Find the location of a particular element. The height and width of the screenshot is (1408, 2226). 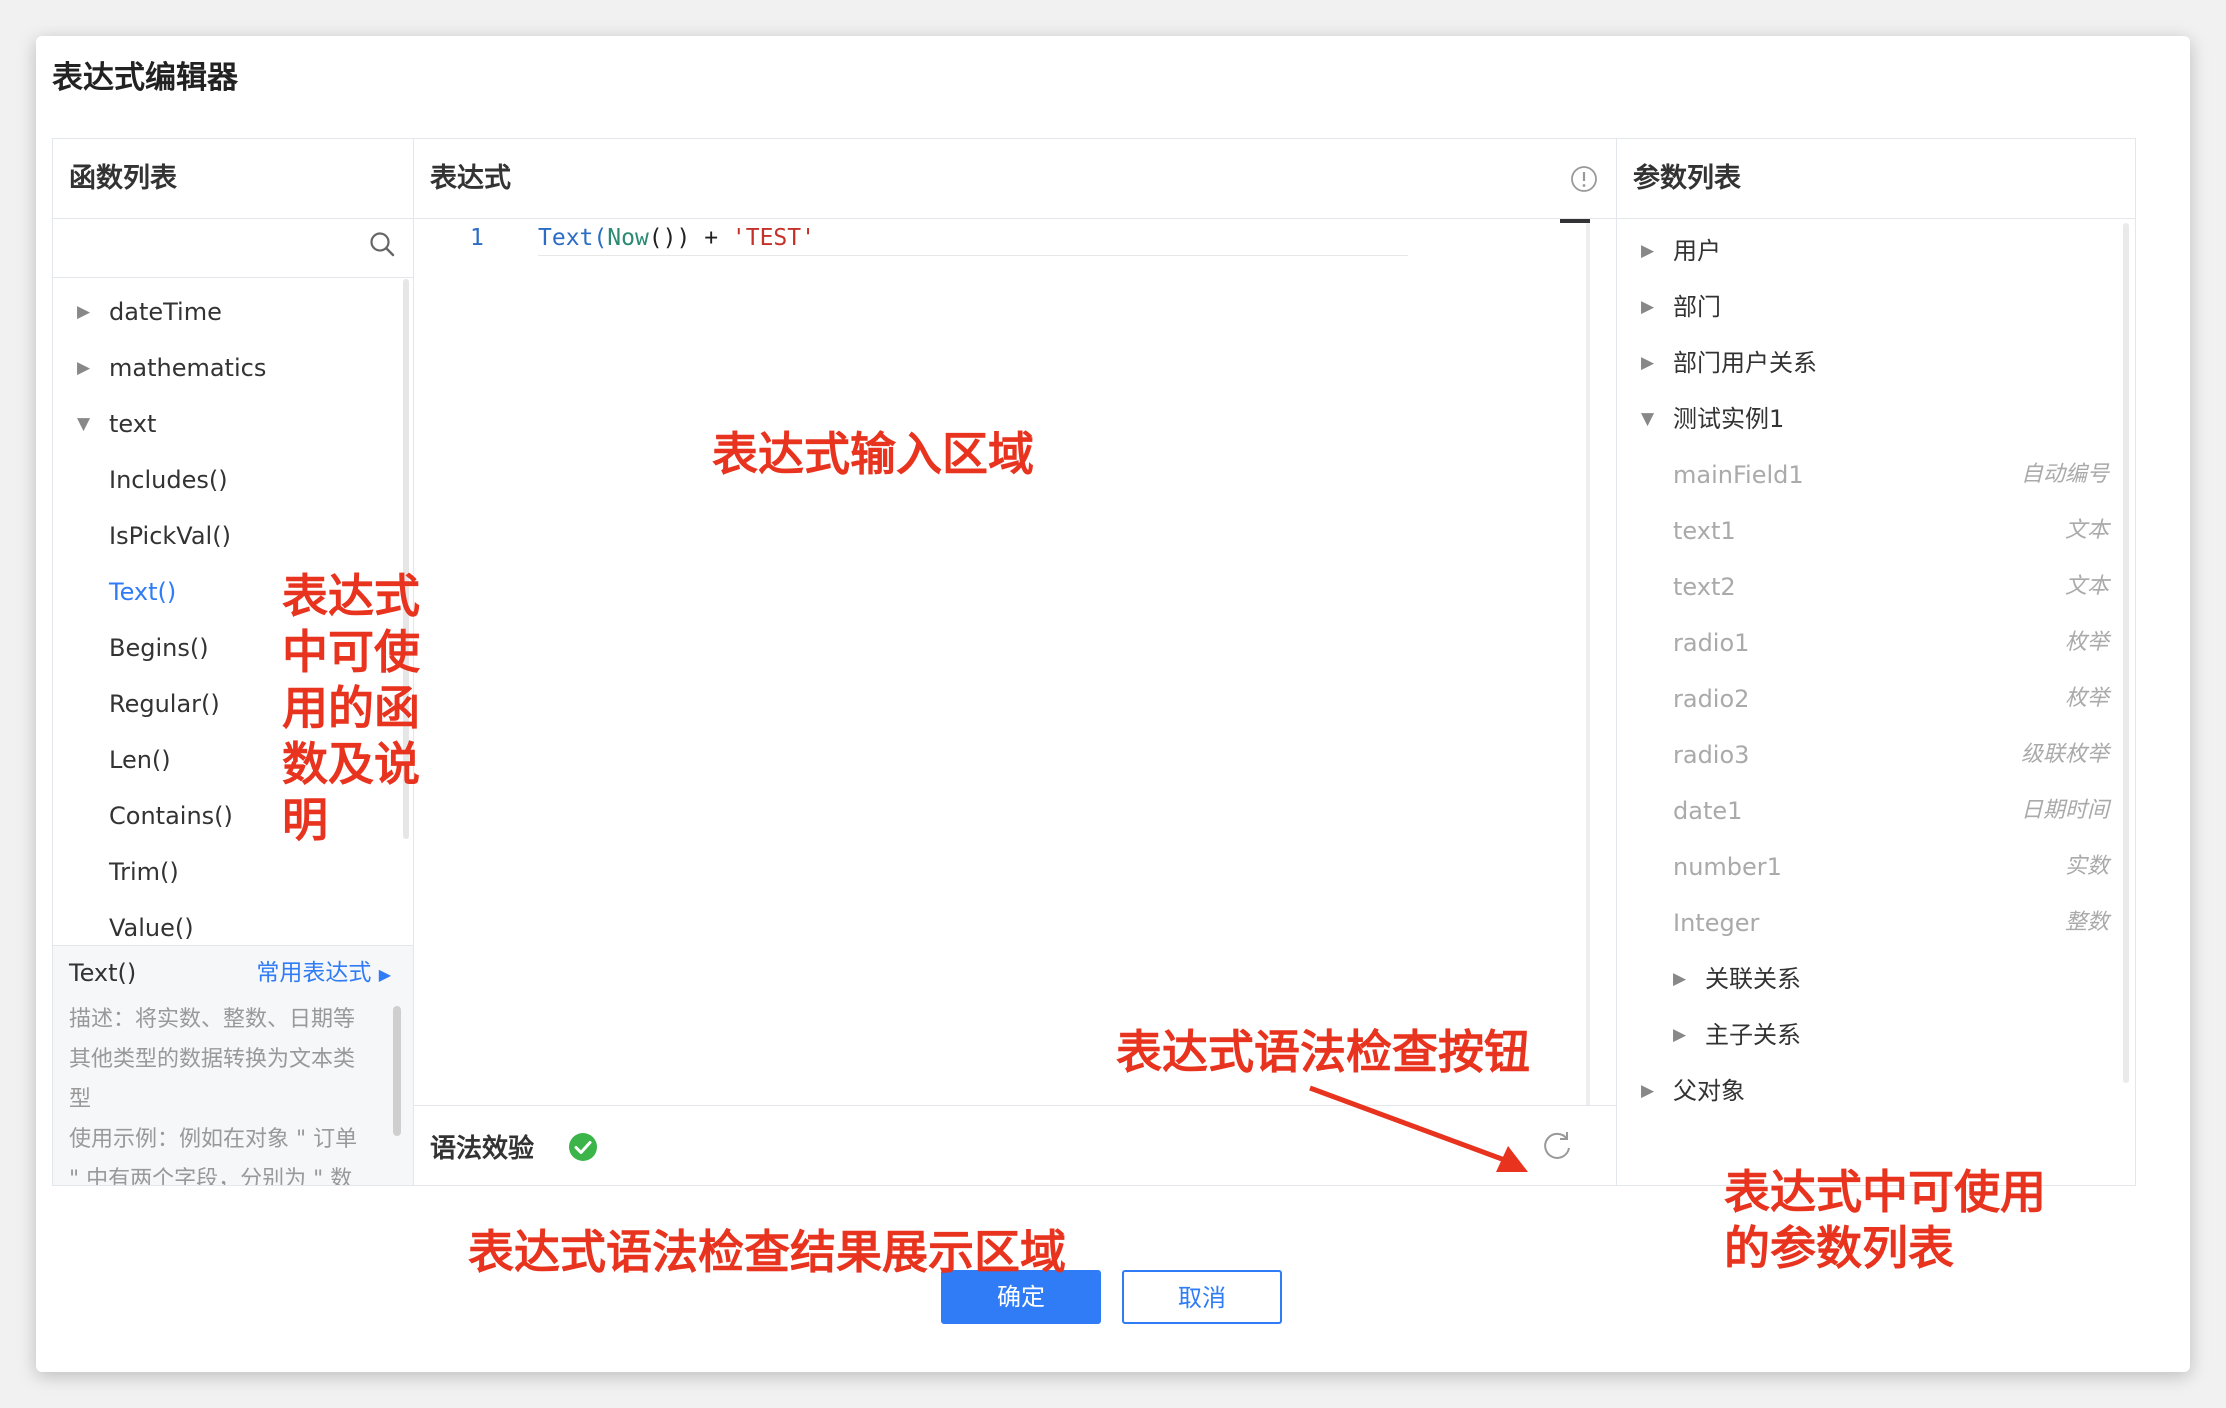

annotation-check-result: 表达式语法检查结果展示区域 is located at coordinates (767, 1252).